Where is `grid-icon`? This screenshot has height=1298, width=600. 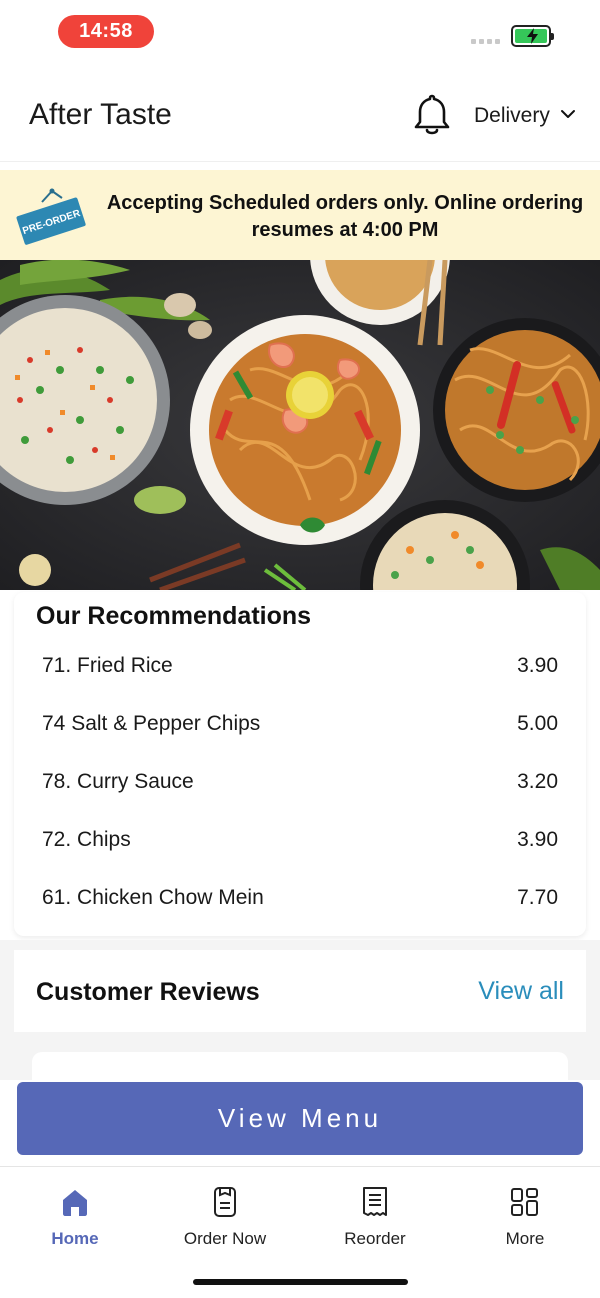
grid-icon is located at coordinates (524, 1202).